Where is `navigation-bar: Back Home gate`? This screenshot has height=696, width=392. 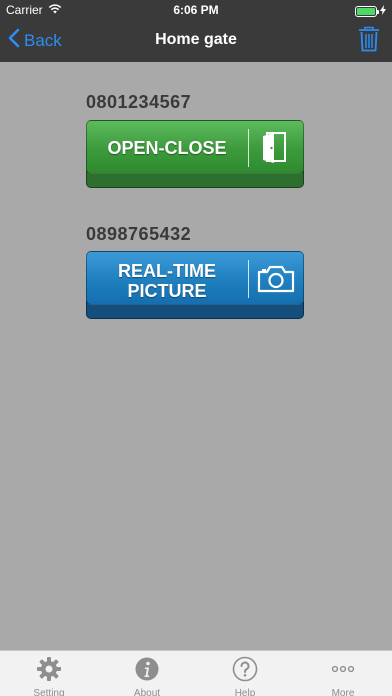
navigation-bar: Back Home gate is located at coordinates (196, 41).